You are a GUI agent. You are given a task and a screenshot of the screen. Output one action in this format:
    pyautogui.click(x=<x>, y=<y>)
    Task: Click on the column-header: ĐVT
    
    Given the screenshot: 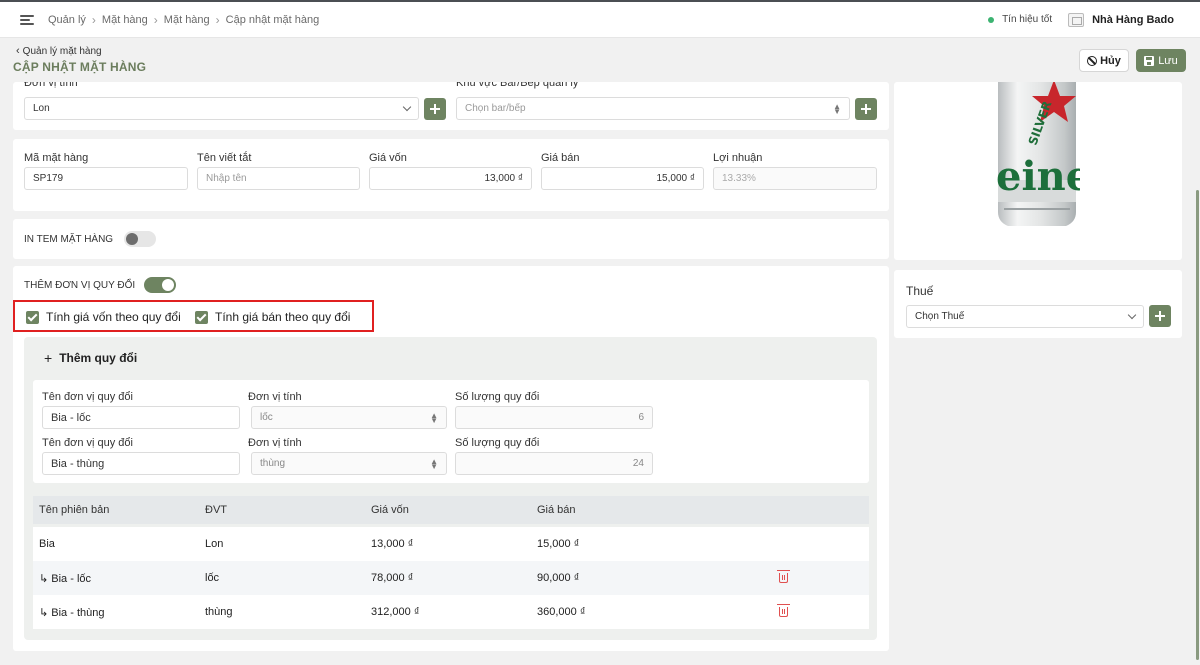 What is the action you would take?
    pyautogui.click(x=216, y=510)
    